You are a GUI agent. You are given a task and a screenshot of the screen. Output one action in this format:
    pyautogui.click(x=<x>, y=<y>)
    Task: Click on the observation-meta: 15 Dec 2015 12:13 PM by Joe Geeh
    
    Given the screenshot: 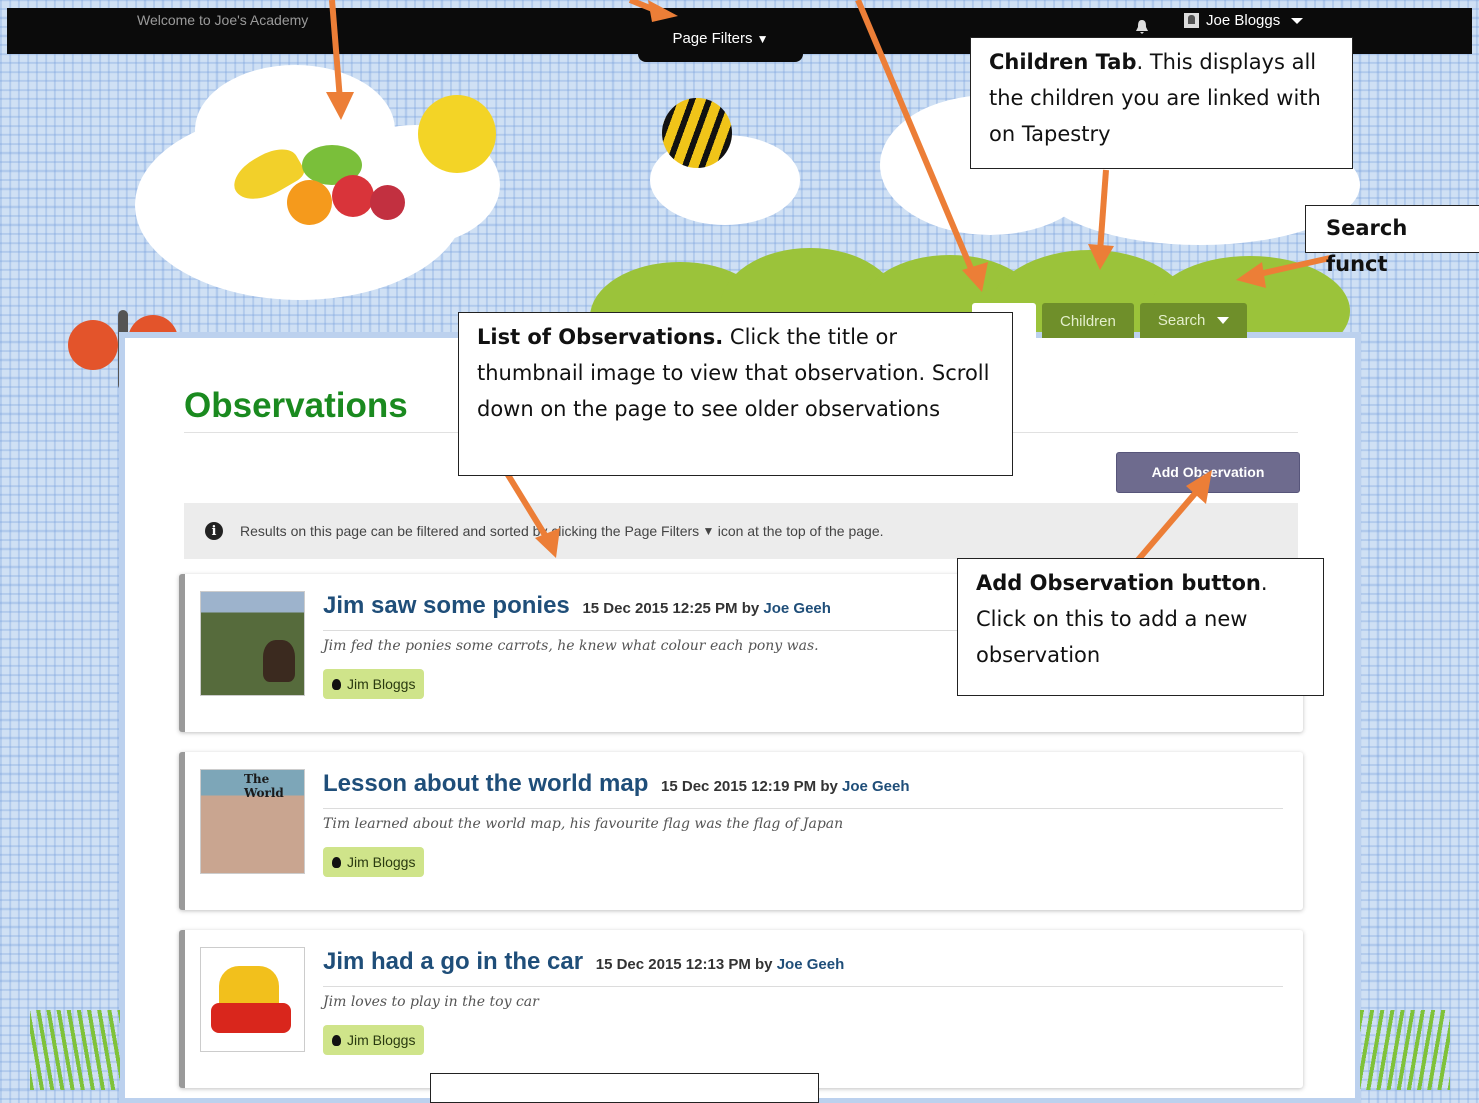 What is the action you would take?
    pyautogui.click(x=720, y=964)
    